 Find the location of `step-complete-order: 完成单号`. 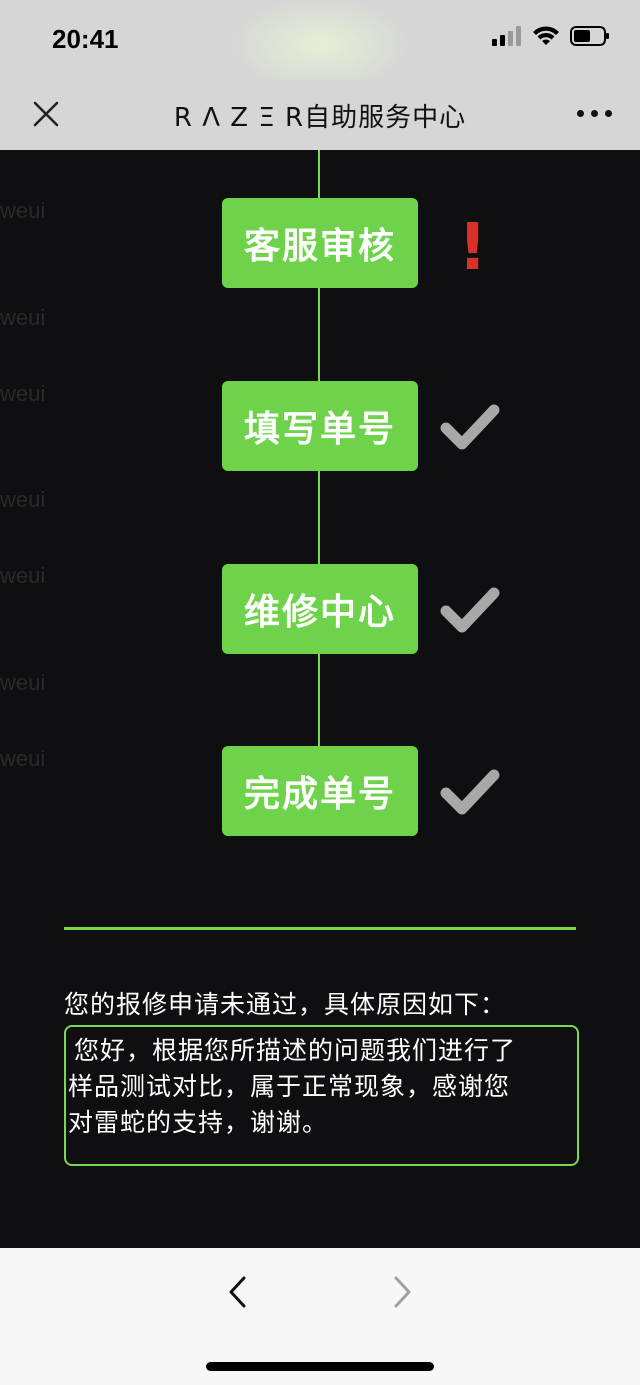

step-complete-order: 完成单号 is located at coordinates (320, 791).